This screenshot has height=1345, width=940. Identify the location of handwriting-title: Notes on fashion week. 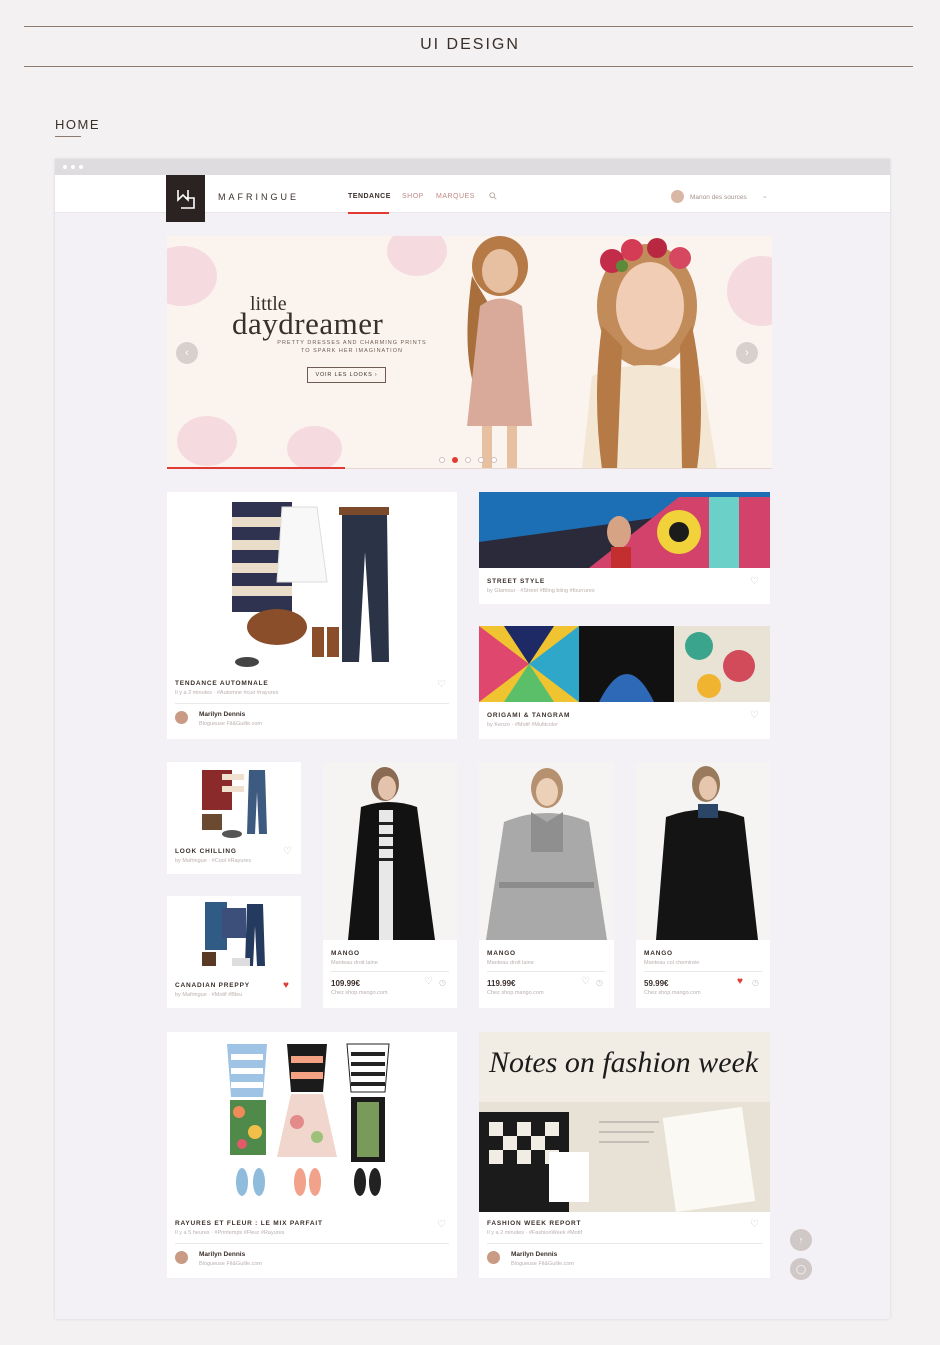
(623, 1062).